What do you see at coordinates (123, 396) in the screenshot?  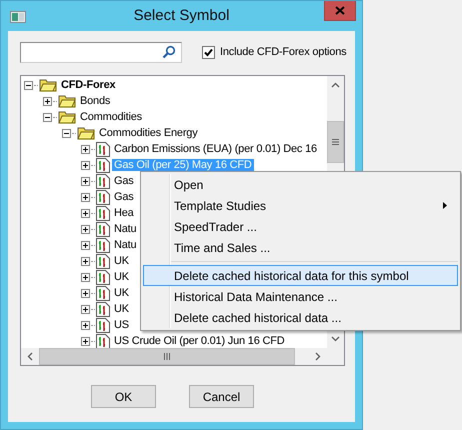 I see `ok-button: OK` at bounding box center [123, 396].